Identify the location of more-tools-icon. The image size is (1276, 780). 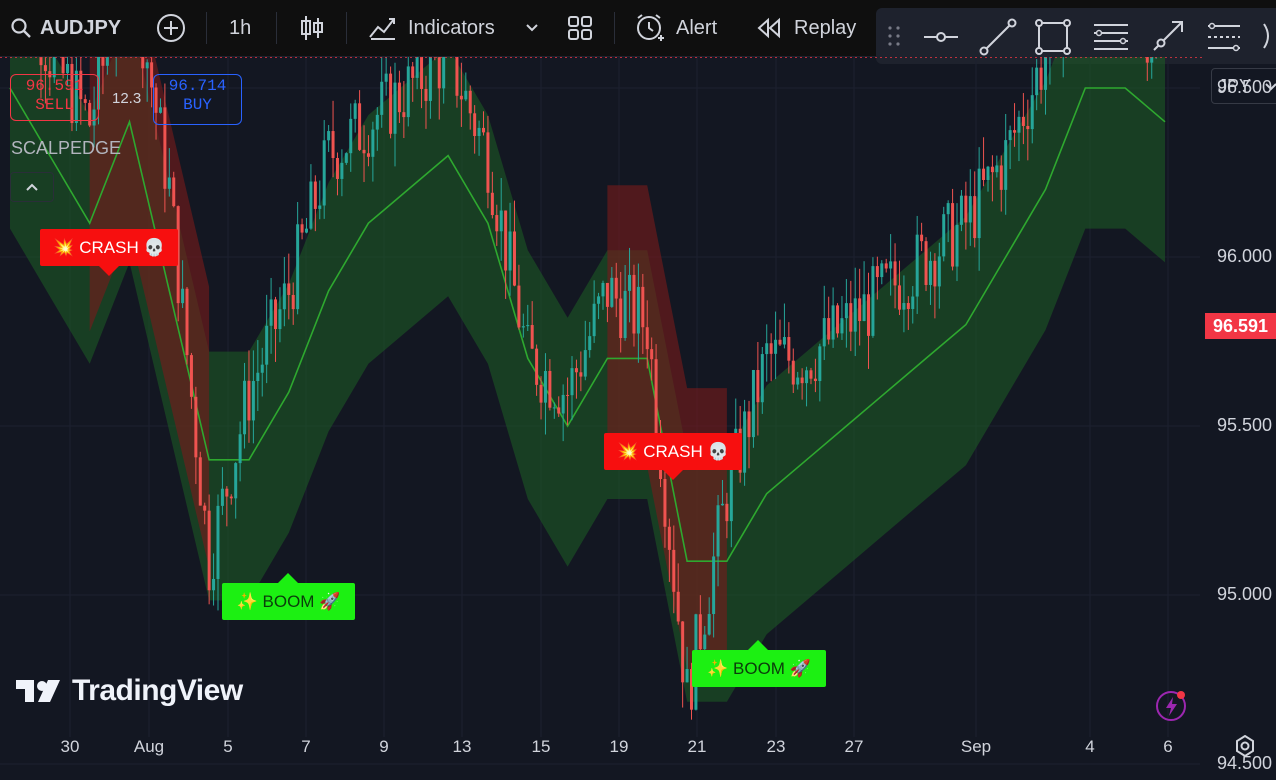
(1266, 36).